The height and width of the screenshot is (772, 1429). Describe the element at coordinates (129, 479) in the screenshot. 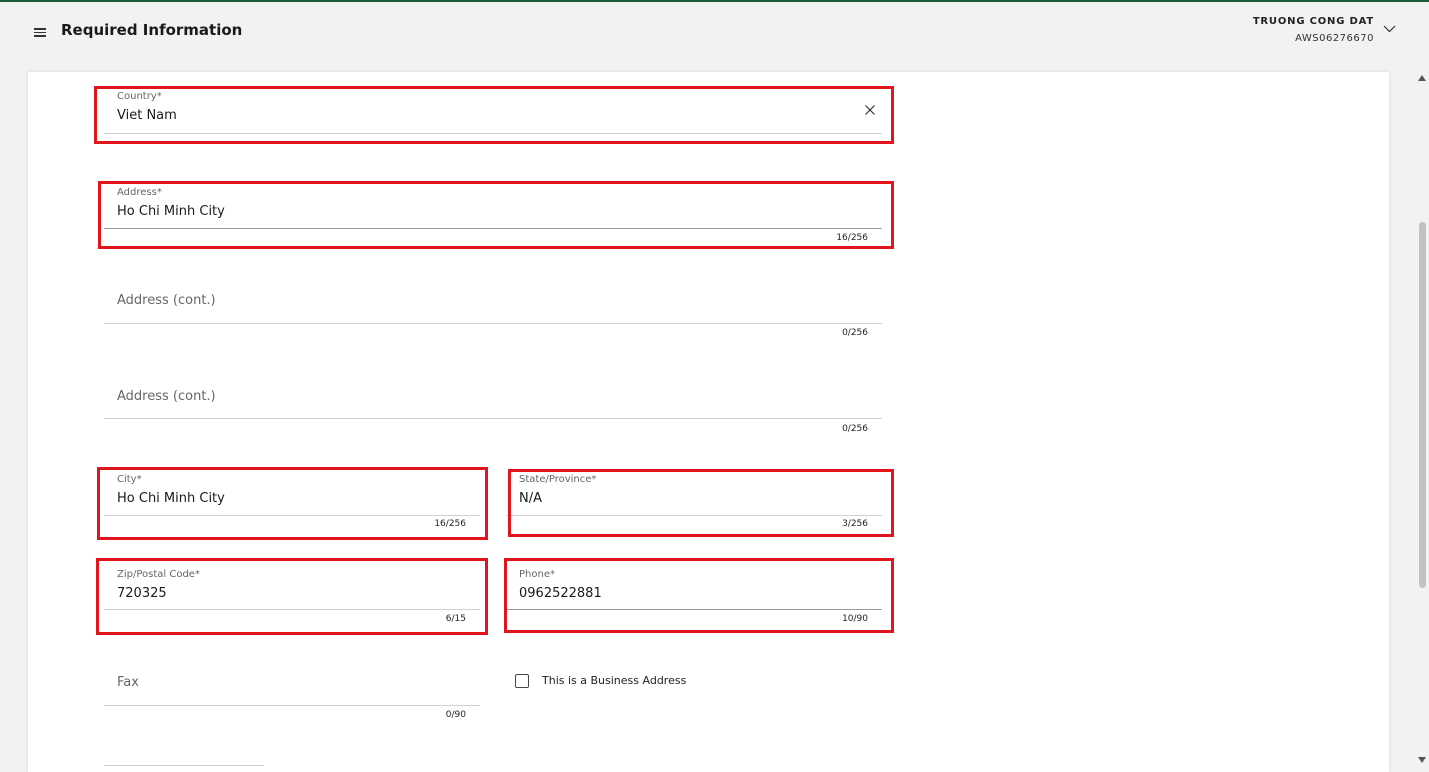

I see `city-label: City*` at that location.